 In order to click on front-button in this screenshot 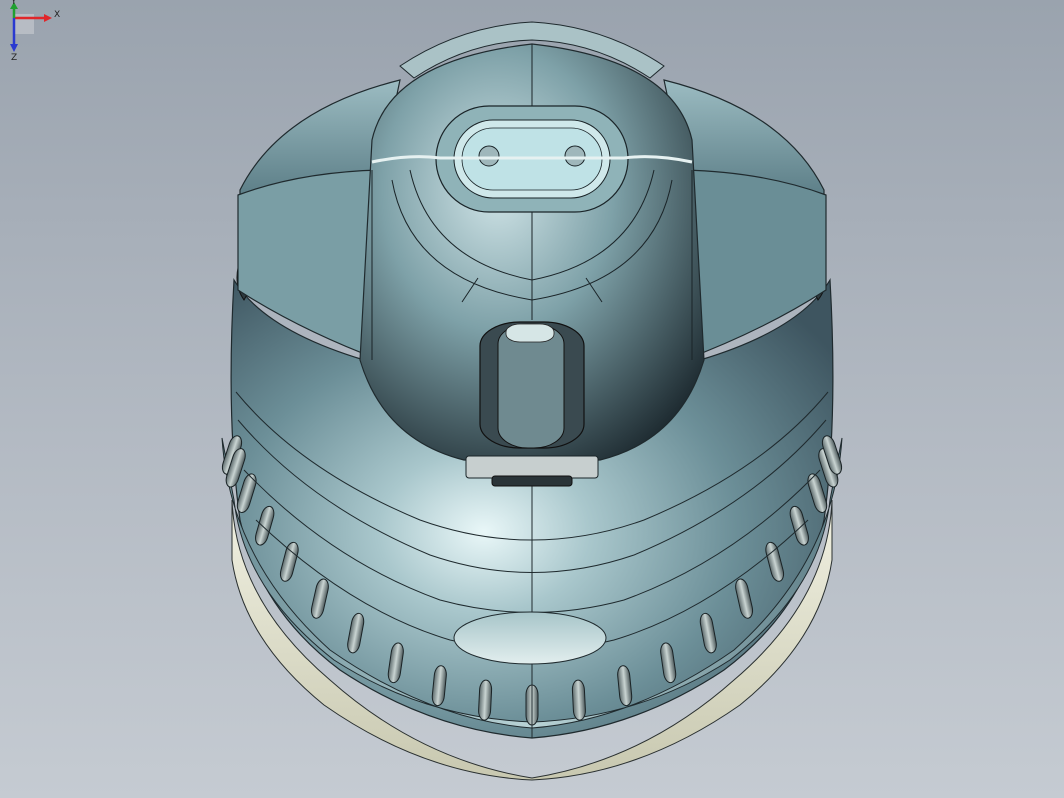, I will do `click(530, 638)`.